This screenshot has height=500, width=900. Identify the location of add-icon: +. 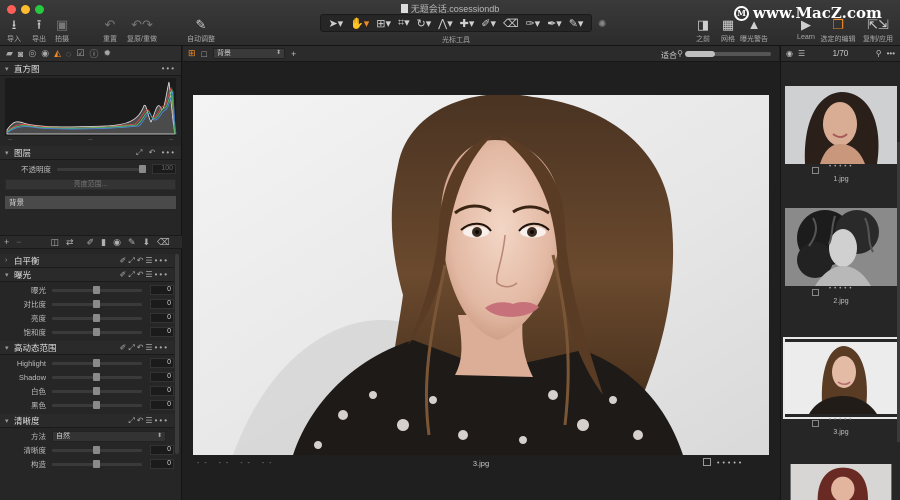
(293, 54).